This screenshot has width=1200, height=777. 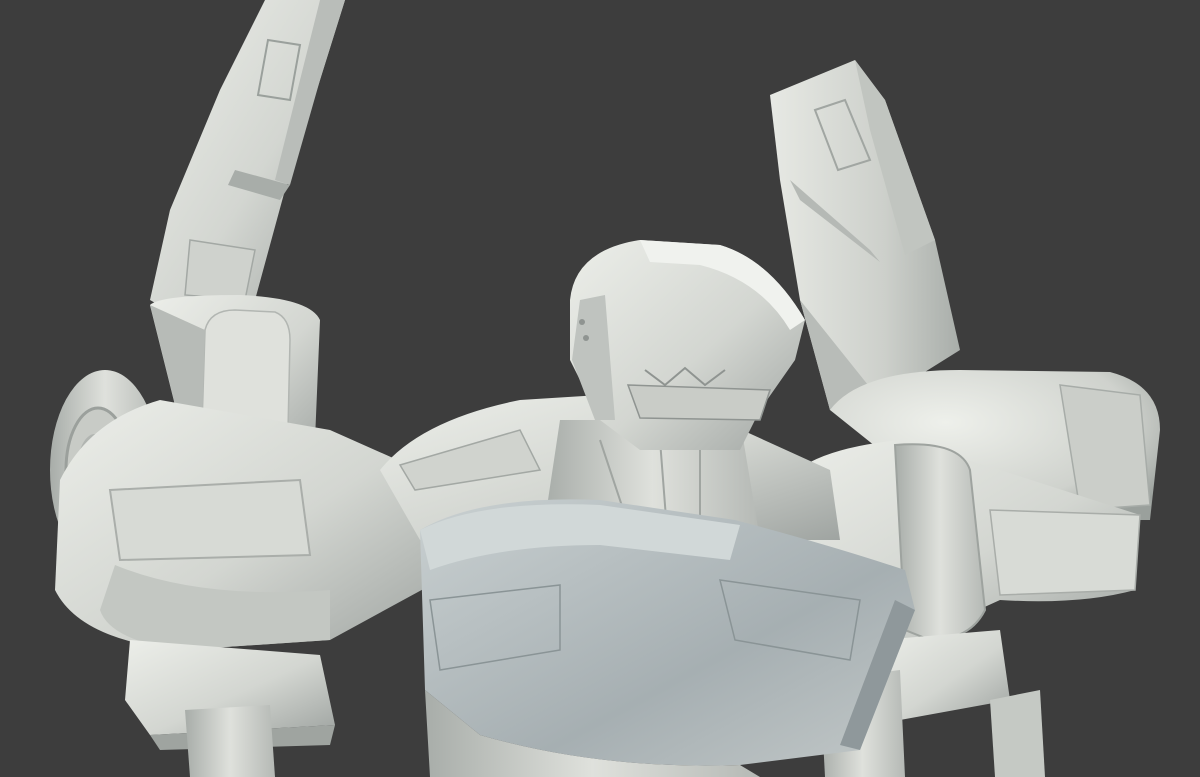 I want to click on right-forearm, so click(x=865, y=235).